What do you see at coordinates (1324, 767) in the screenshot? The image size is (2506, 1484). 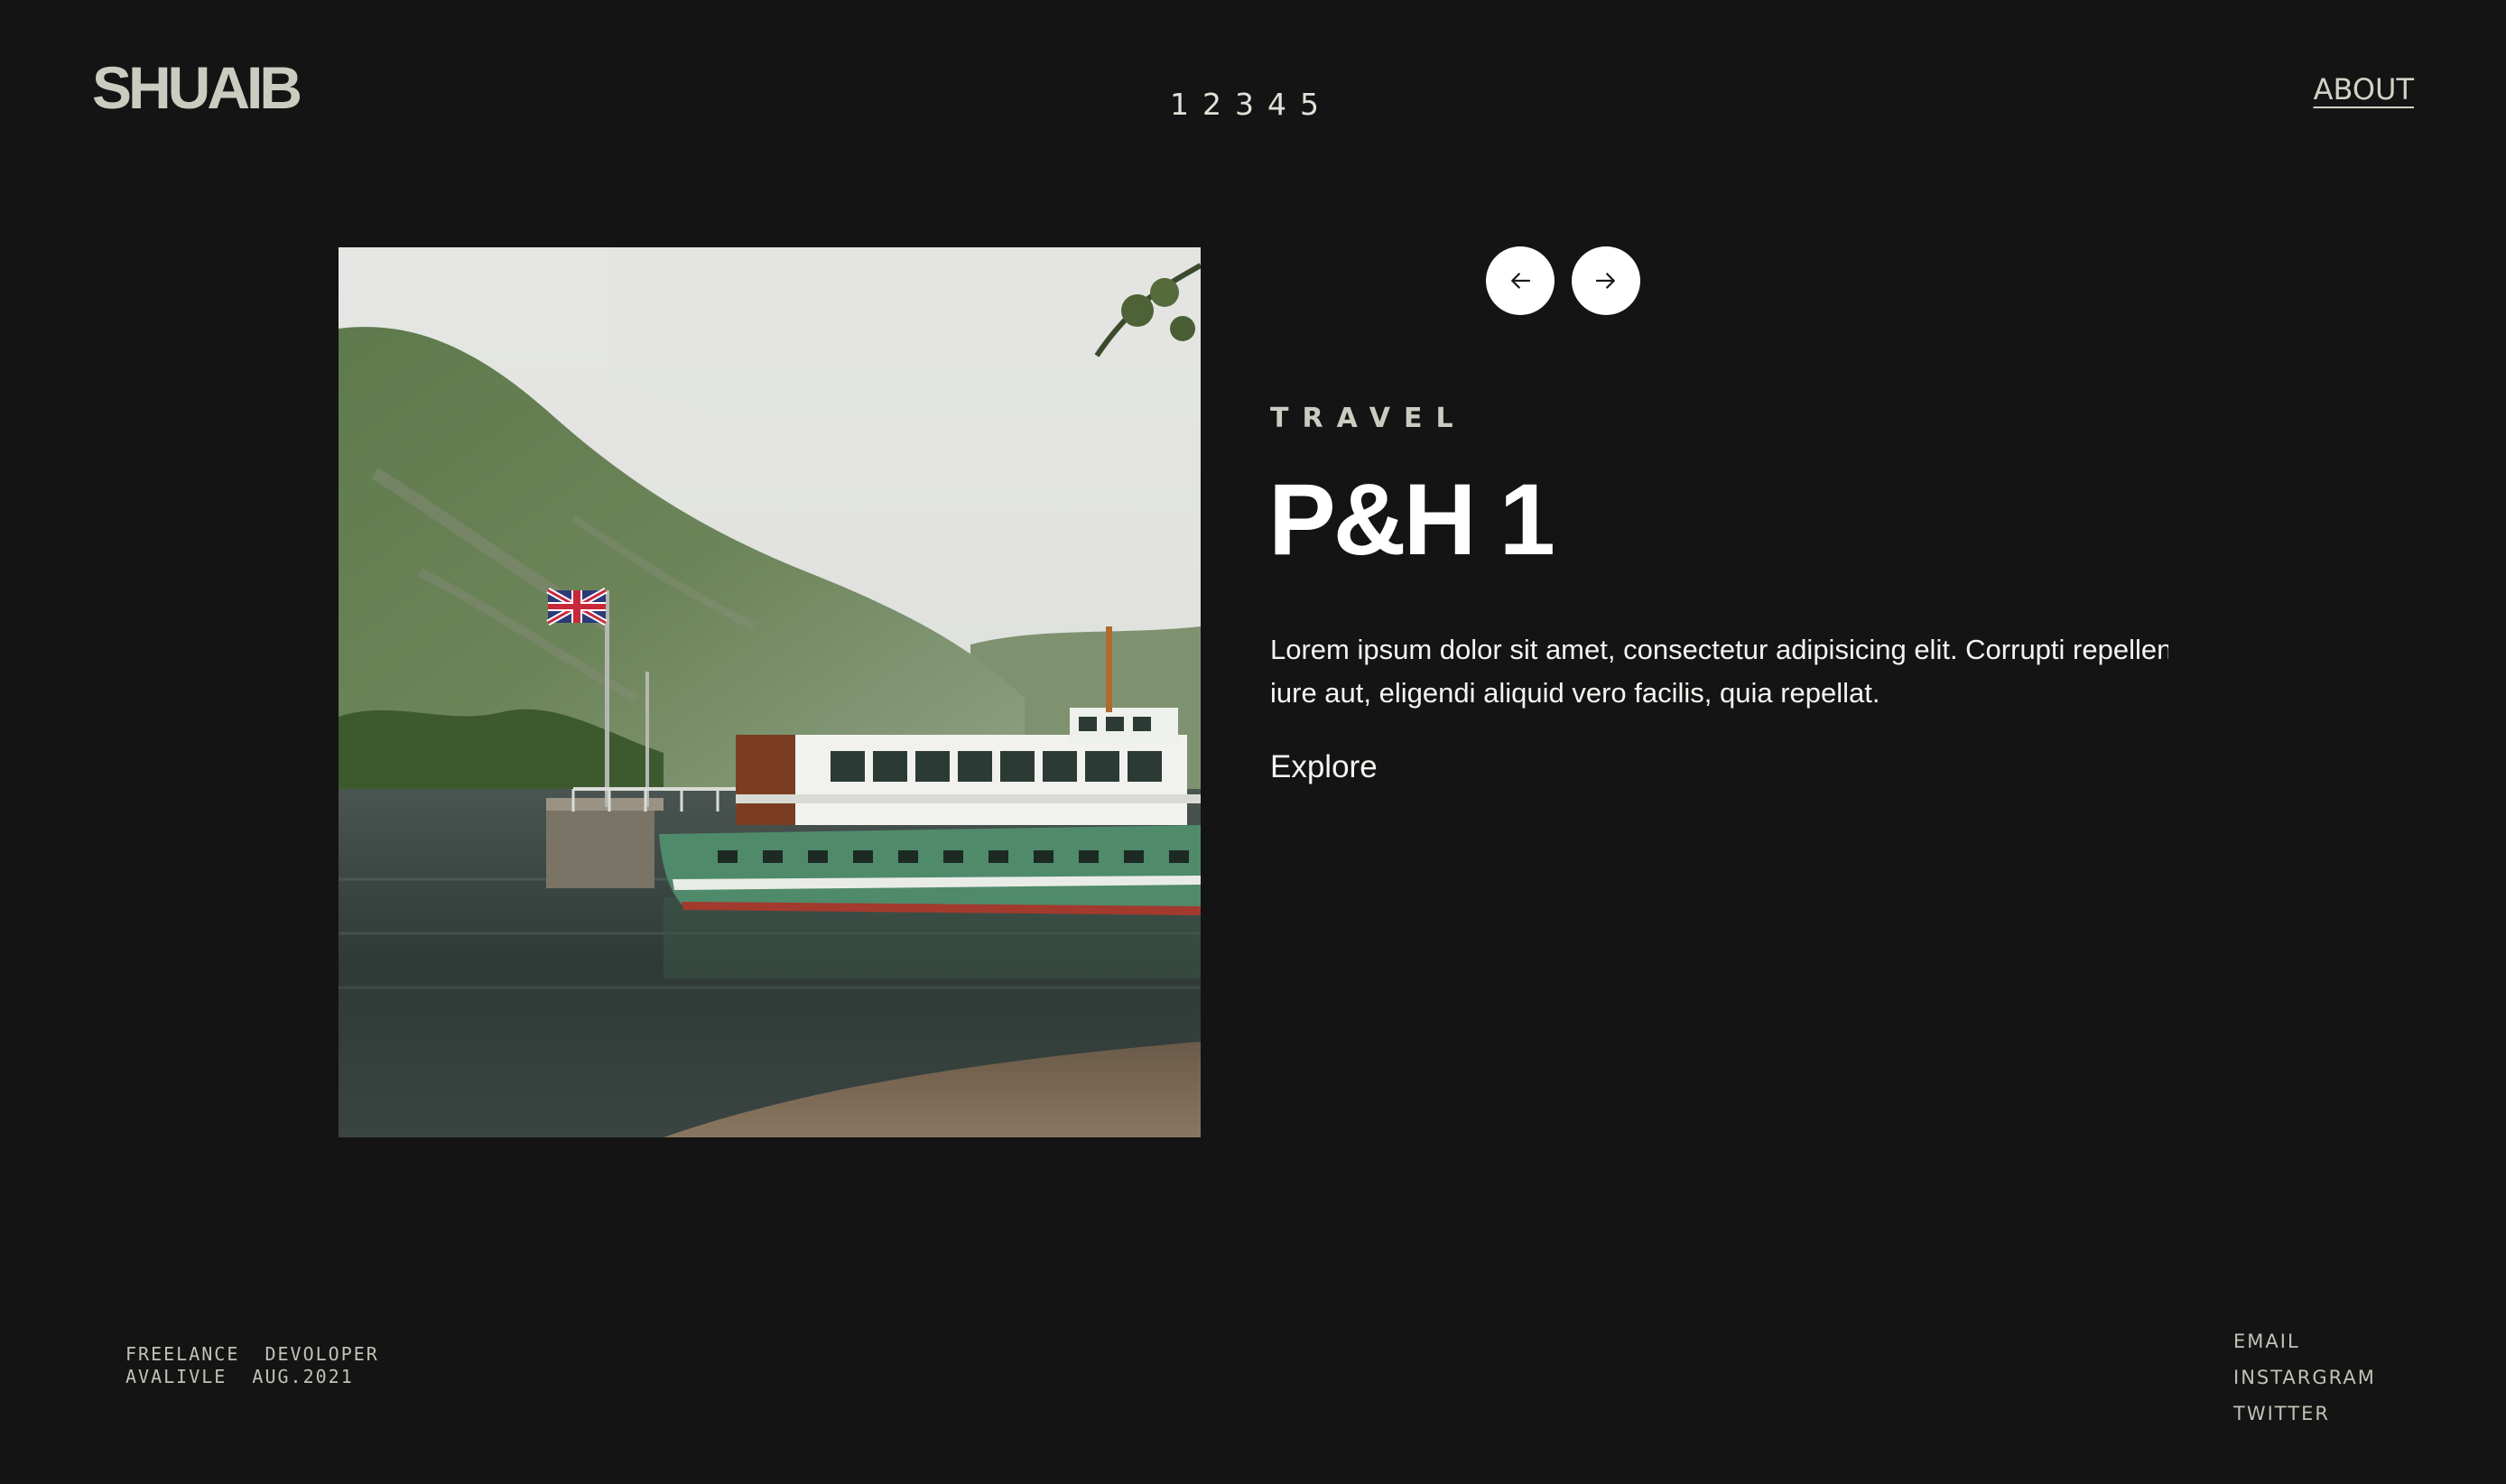 I see `explore-link: Explore` at bounding box center [1324, 767].